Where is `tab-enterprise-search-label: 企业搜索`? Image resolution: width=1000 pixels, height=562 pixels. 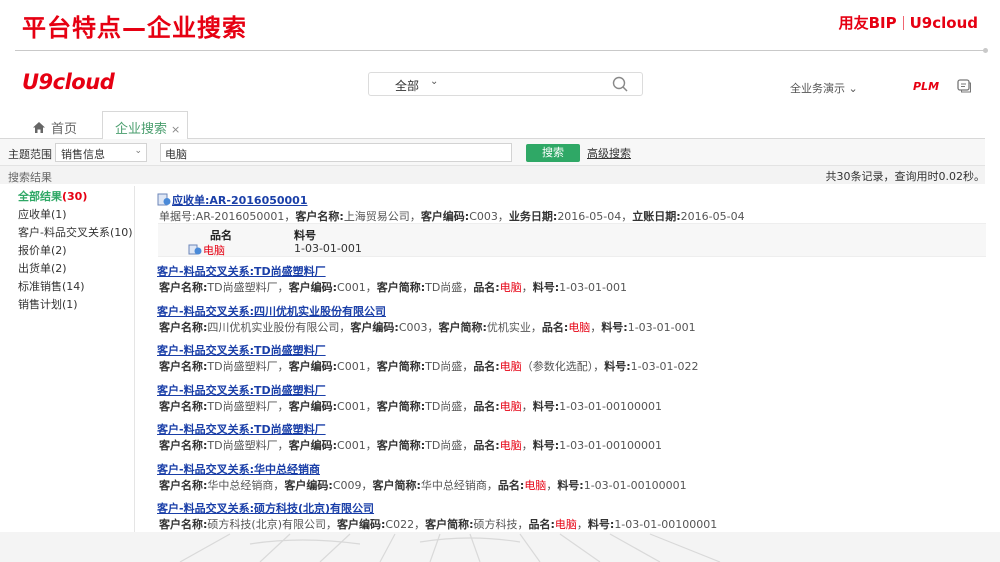 tab-enterprise-search-label: 企业搜索 is located at coordinates (141, 129).